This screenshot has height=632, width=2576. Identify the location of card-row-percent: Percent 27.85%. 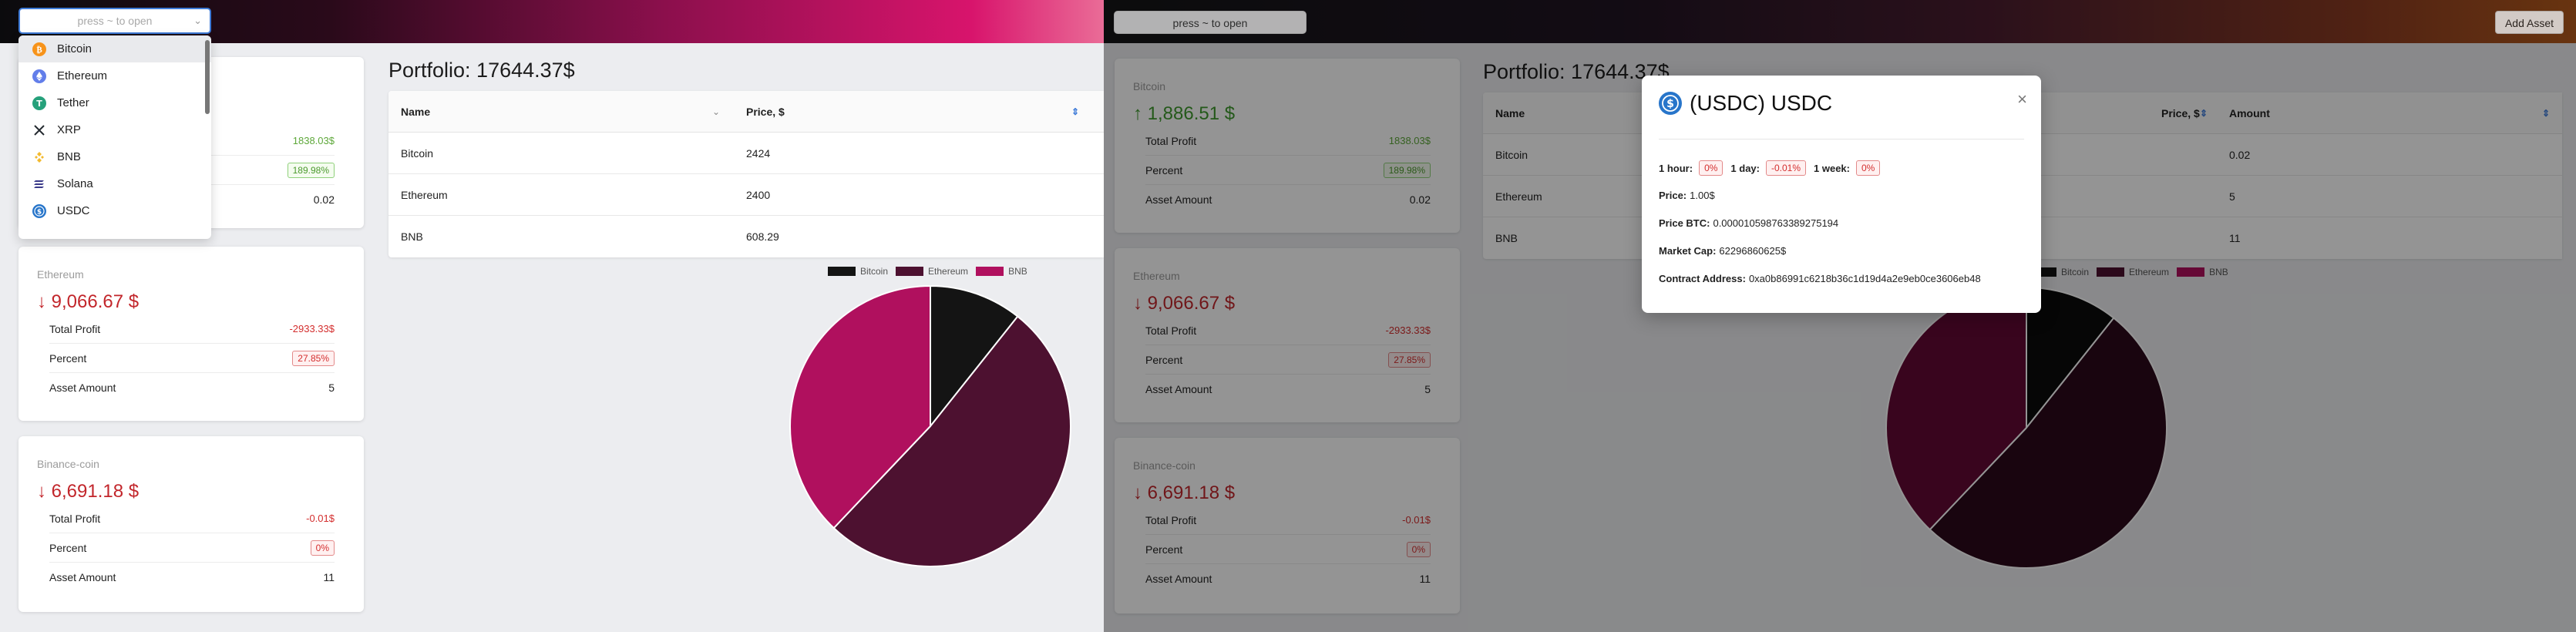
(192, 358).